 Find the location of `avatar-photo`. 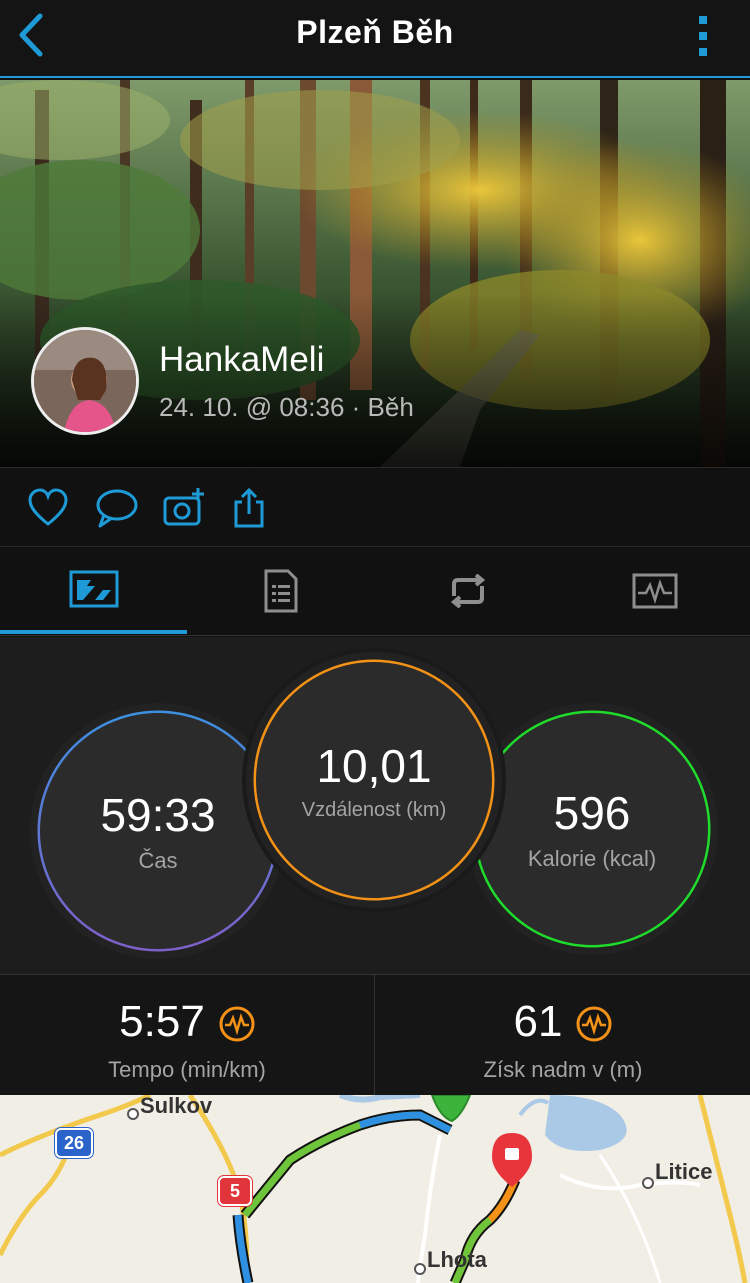

avatar-photo is located at coordinates (85, 381).